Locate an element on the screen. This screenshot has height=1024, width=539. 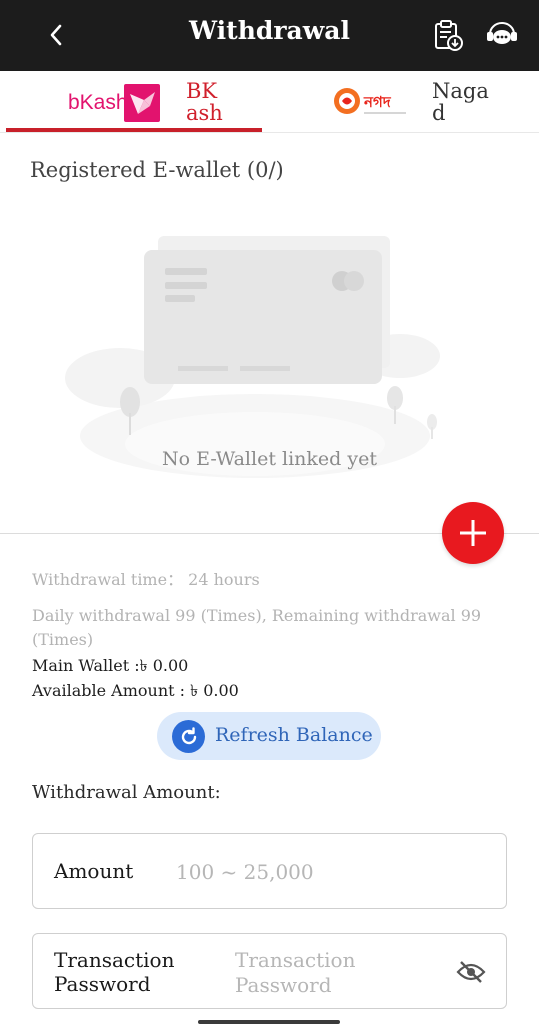
refresh-balance-button: Refresh Balance is located at coordinates (269, 736).